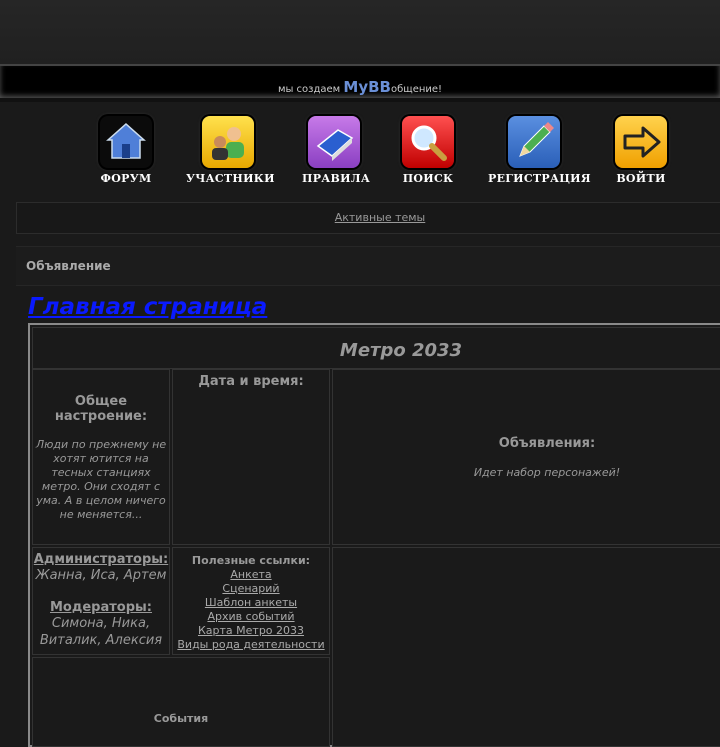 This screenshot has width=720, height=747. Describe the element at coordinates (526, 647) in the screenshot. I see `empty-cell` at that location.